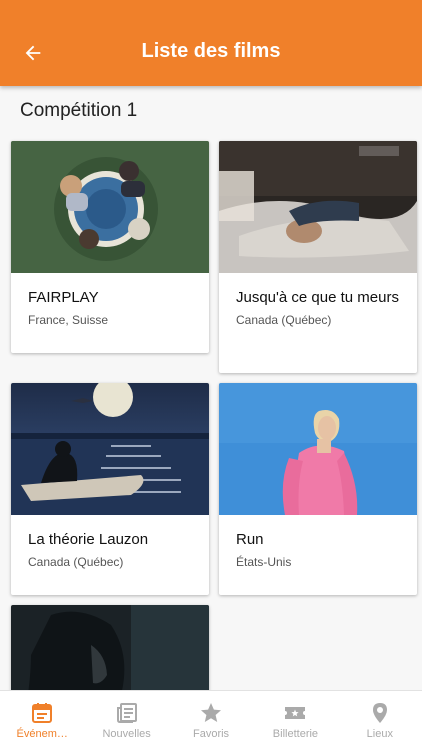 This screenshot has height=750, width=422. What do you see at coordinates (379, 713) in the screenshot?
I see `location-pin-icon` at bounding box center [379, 713].